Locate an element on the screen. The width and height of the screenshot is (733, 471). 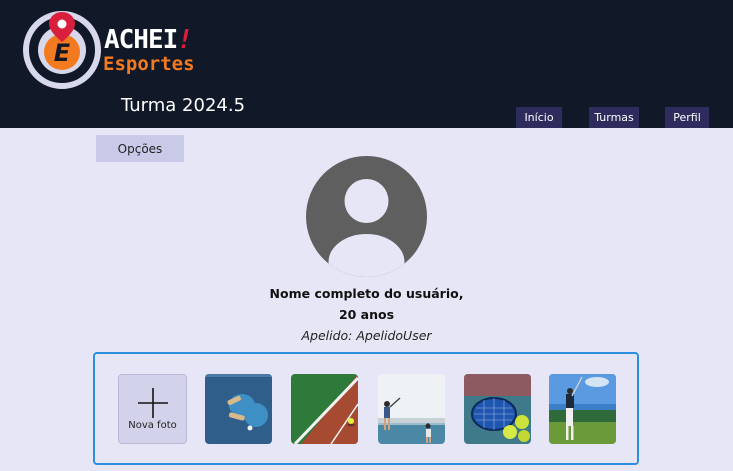
class-title: Turma 2024.5 is located at coordinates (183, 105).